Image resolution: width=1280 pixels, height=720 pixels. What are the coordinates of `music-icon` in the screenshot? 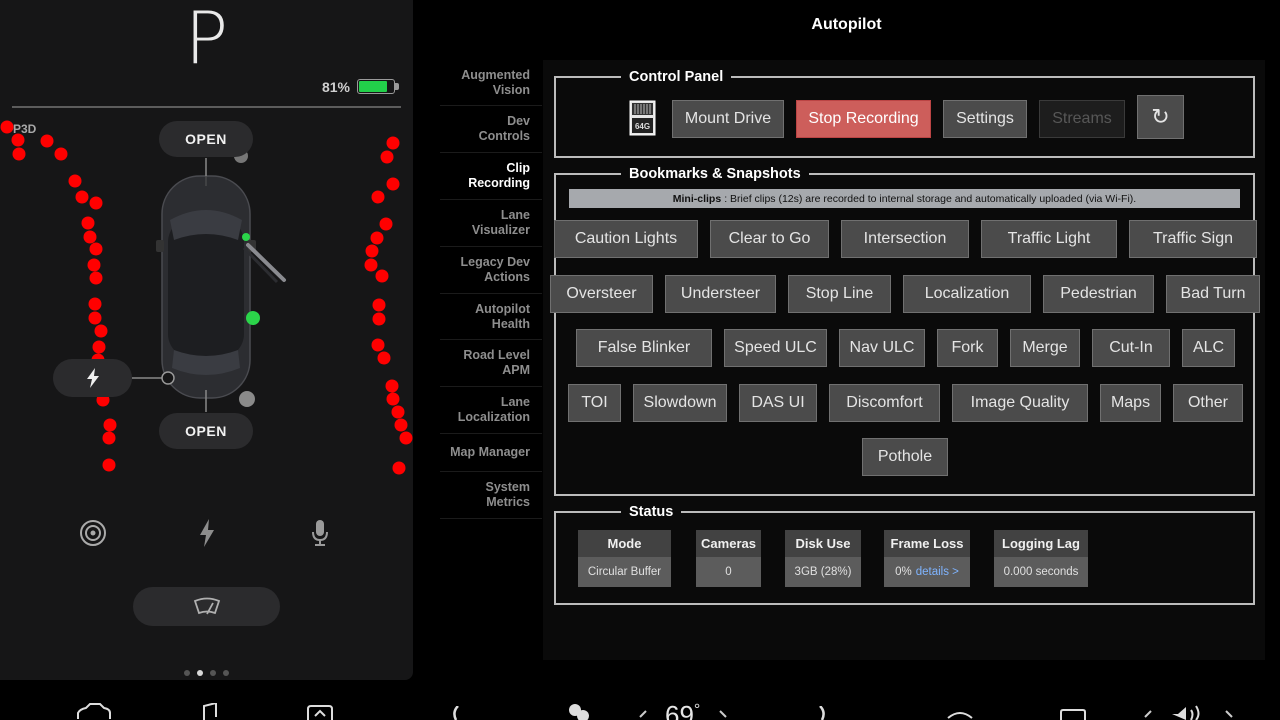 It's located at (208, 711).